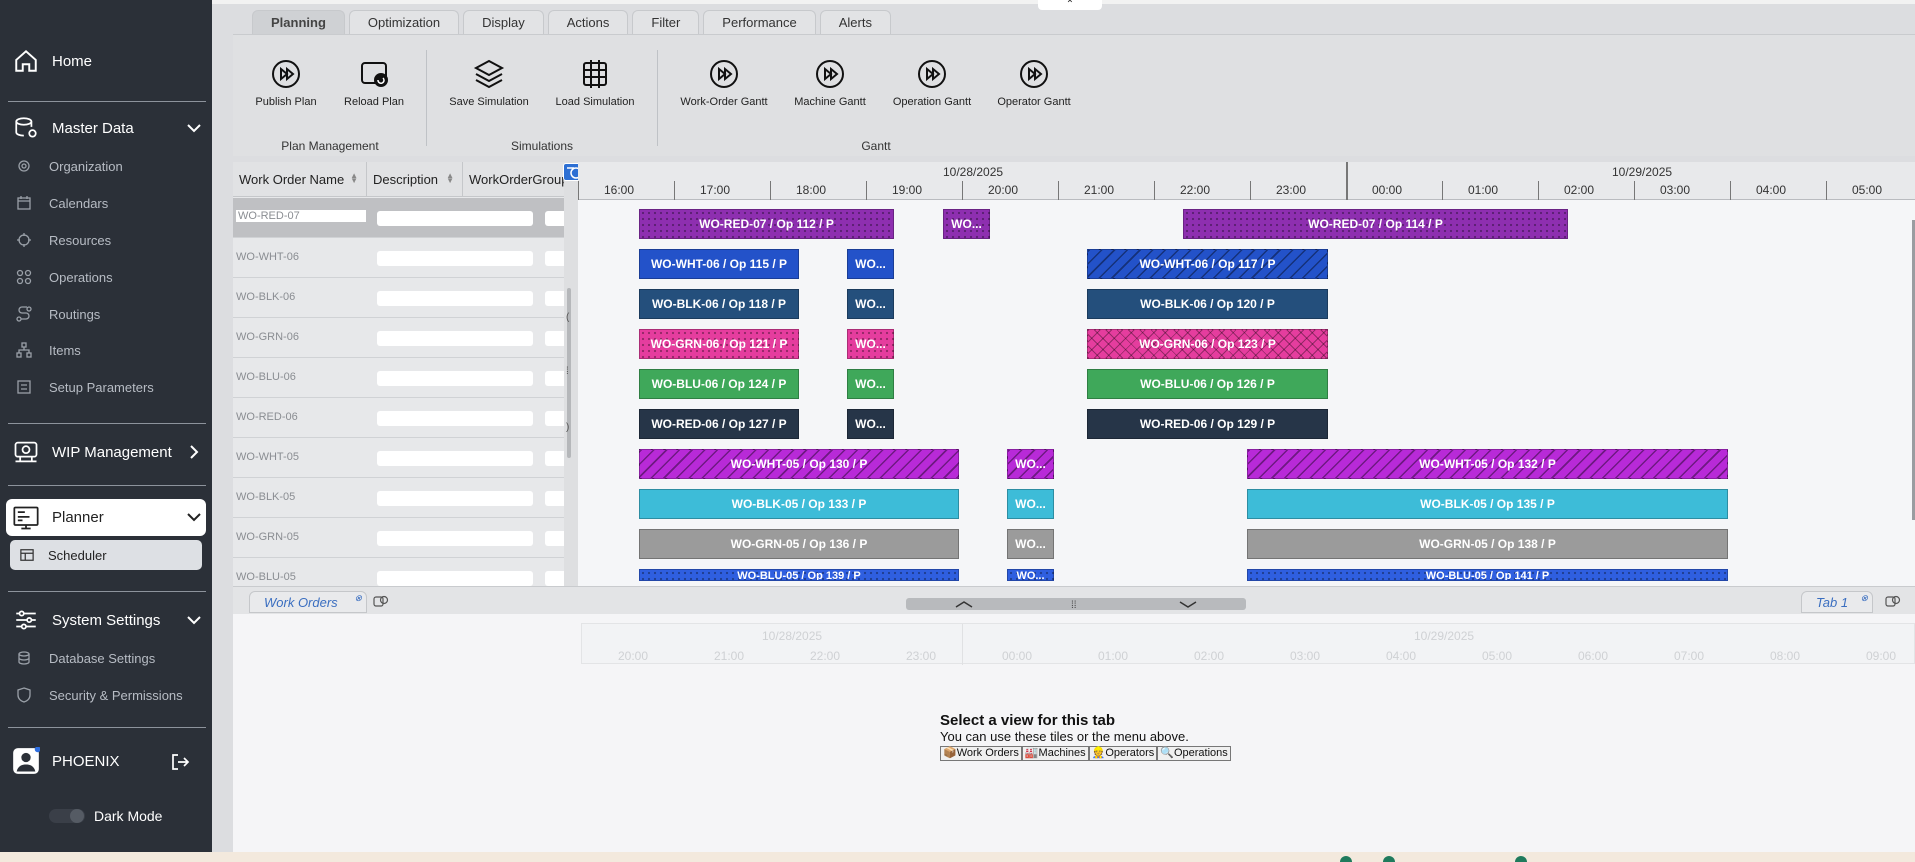  I want to click on table-row: WO-GRN-06, so click(398, 338).